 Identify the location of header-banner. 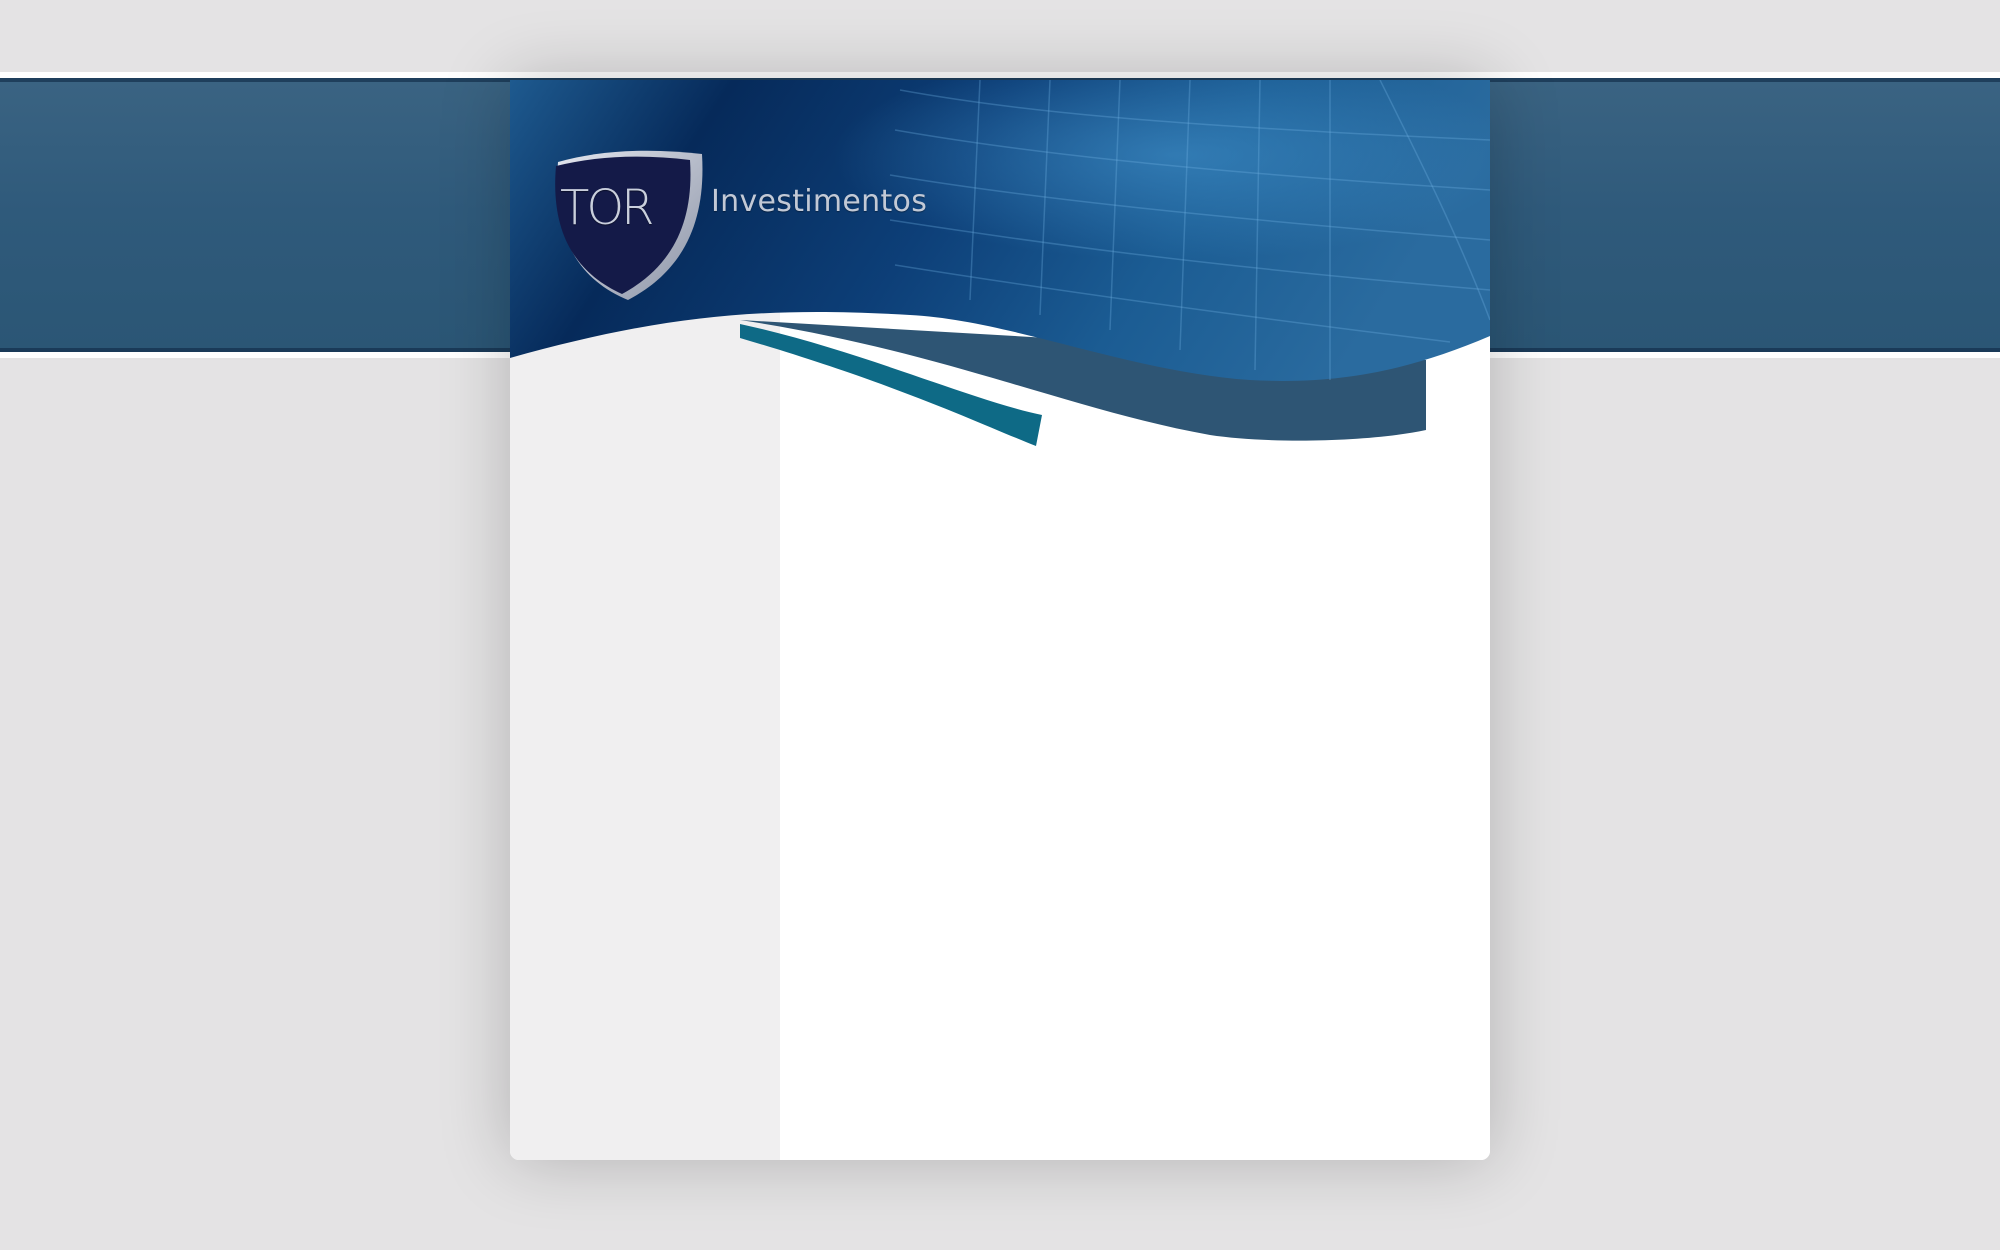
(1000, 263).